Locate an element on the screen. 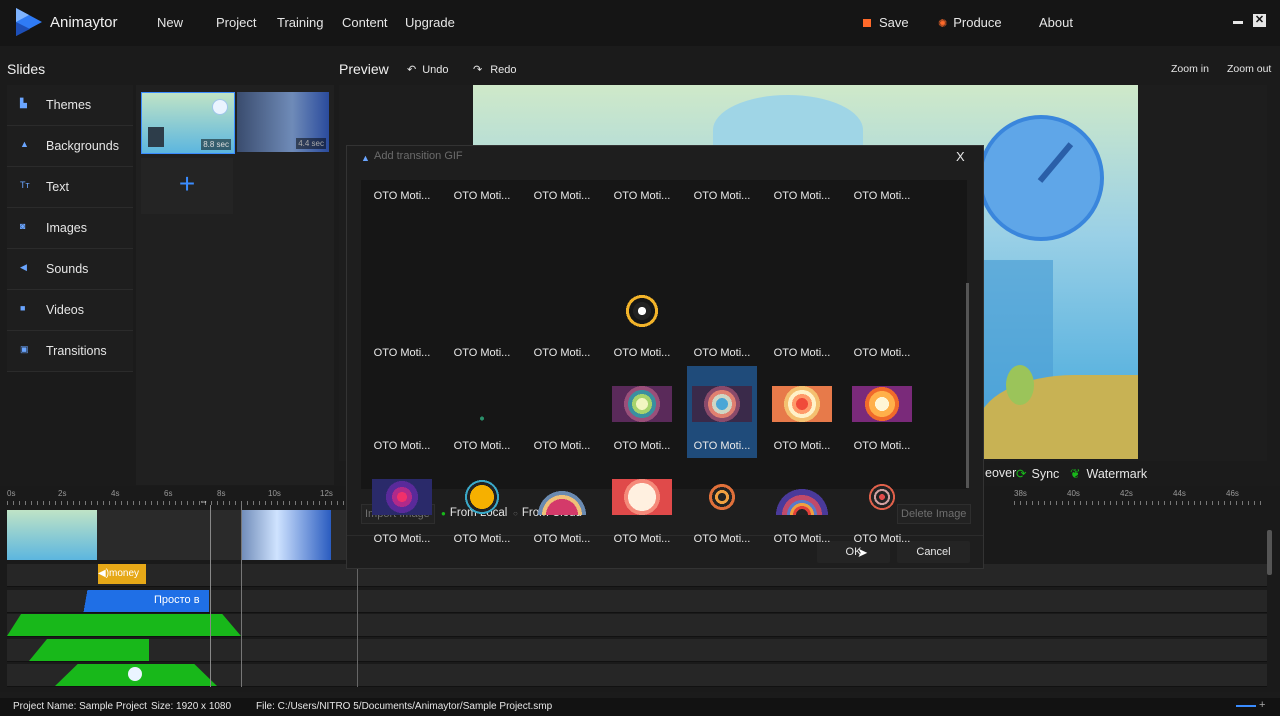 This screenshot has width=1280, height=716. tick-label: 2s is located at coordinates (62, 493).